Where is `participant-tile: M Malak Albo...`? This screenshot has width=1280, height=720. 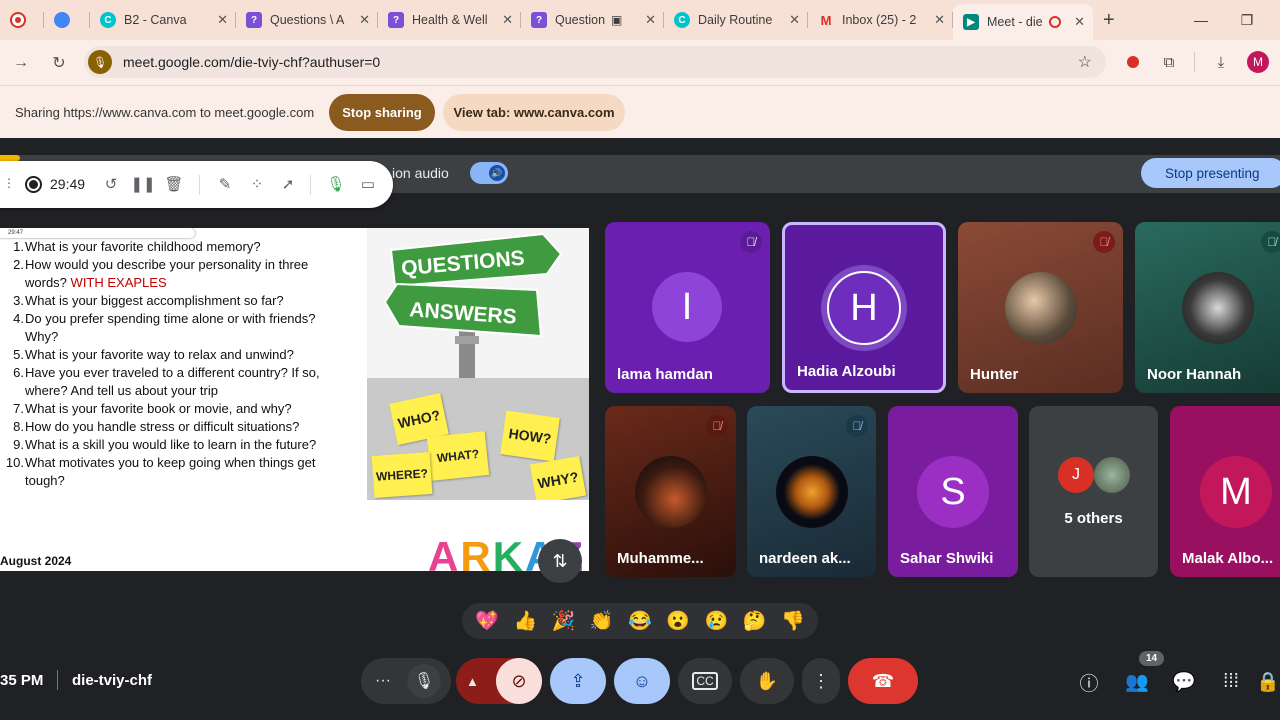 participant-tile: M Malak Albo... is located at coordinates (1225, 491).